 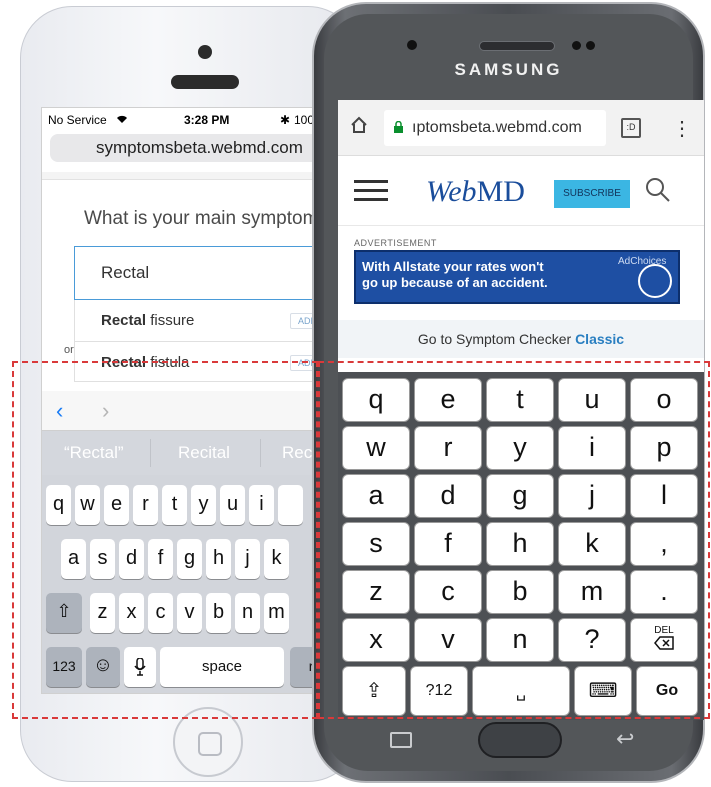 I want to click on bluetooth-icon: ✱, so click(x=285, y=120).